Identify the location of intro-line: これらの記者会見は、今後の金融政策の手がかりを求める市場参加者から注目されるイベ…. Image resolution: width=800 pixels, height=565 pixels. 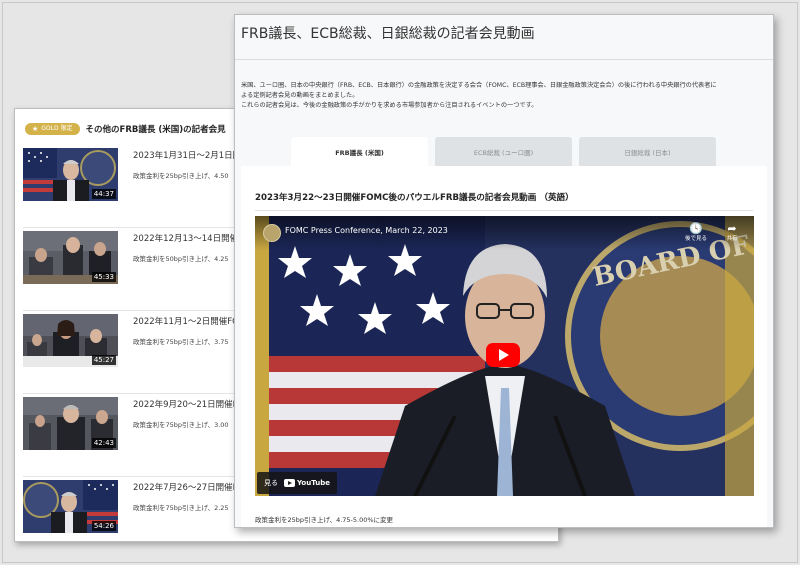
(389, 105).